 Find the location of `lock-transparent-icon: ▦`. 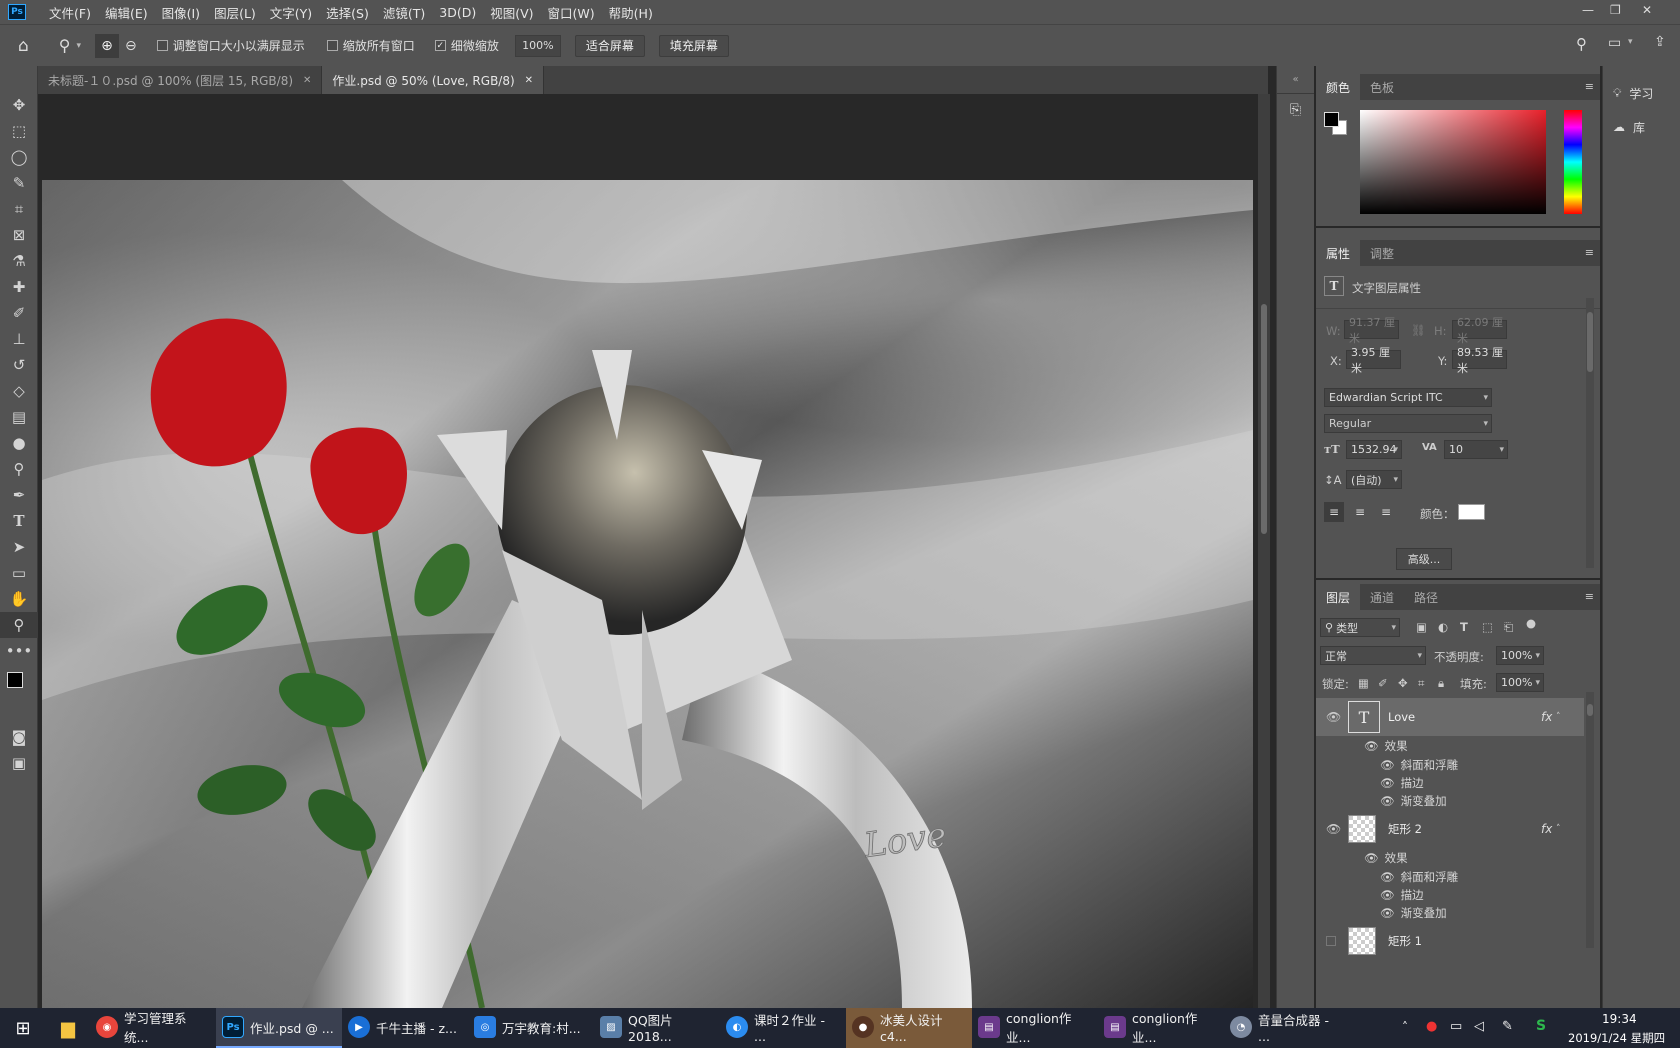

lock-transparent-icon: ▦ is located at coordinates (1363, 683).